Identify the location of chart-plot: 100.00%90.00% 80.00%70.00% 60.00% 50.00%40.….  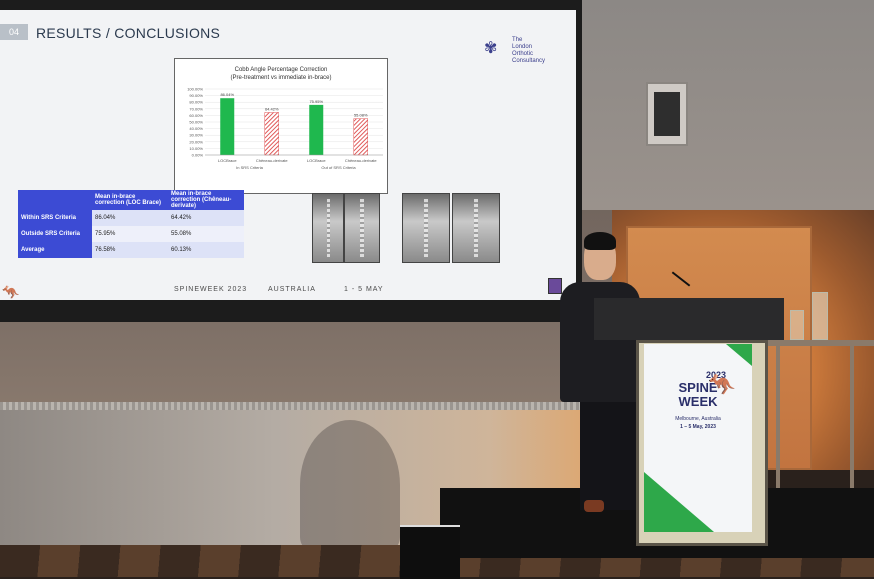
(285, 128).